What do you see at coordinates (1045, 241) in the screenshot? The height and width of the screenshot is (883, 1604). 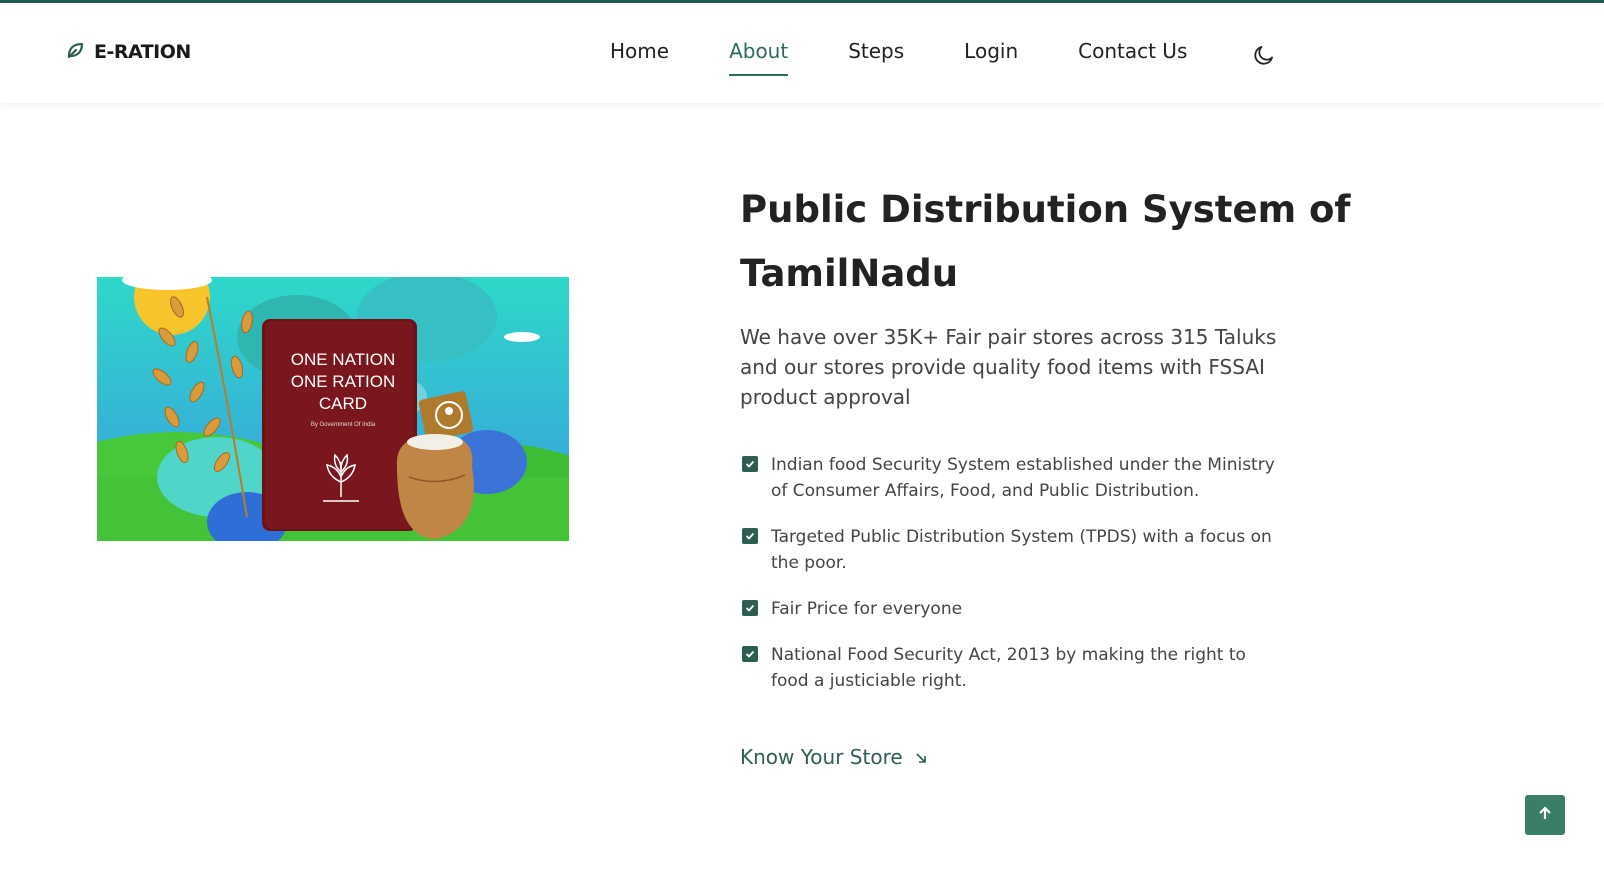 I see `page-title: Public Distribution System of TamilNadu` at bounding box center [1045, 241].